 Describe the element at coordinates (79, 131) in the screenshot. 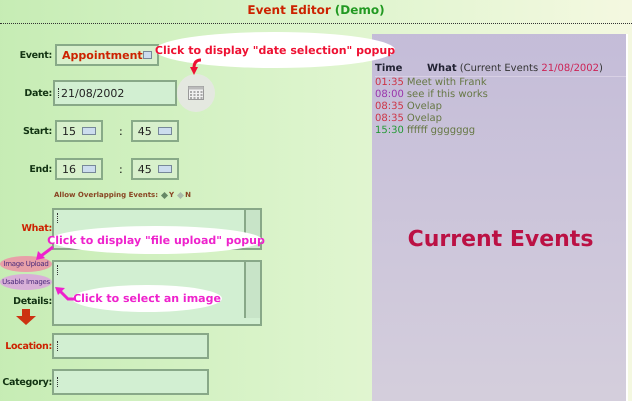

I see `hour-select: 15` at that location.